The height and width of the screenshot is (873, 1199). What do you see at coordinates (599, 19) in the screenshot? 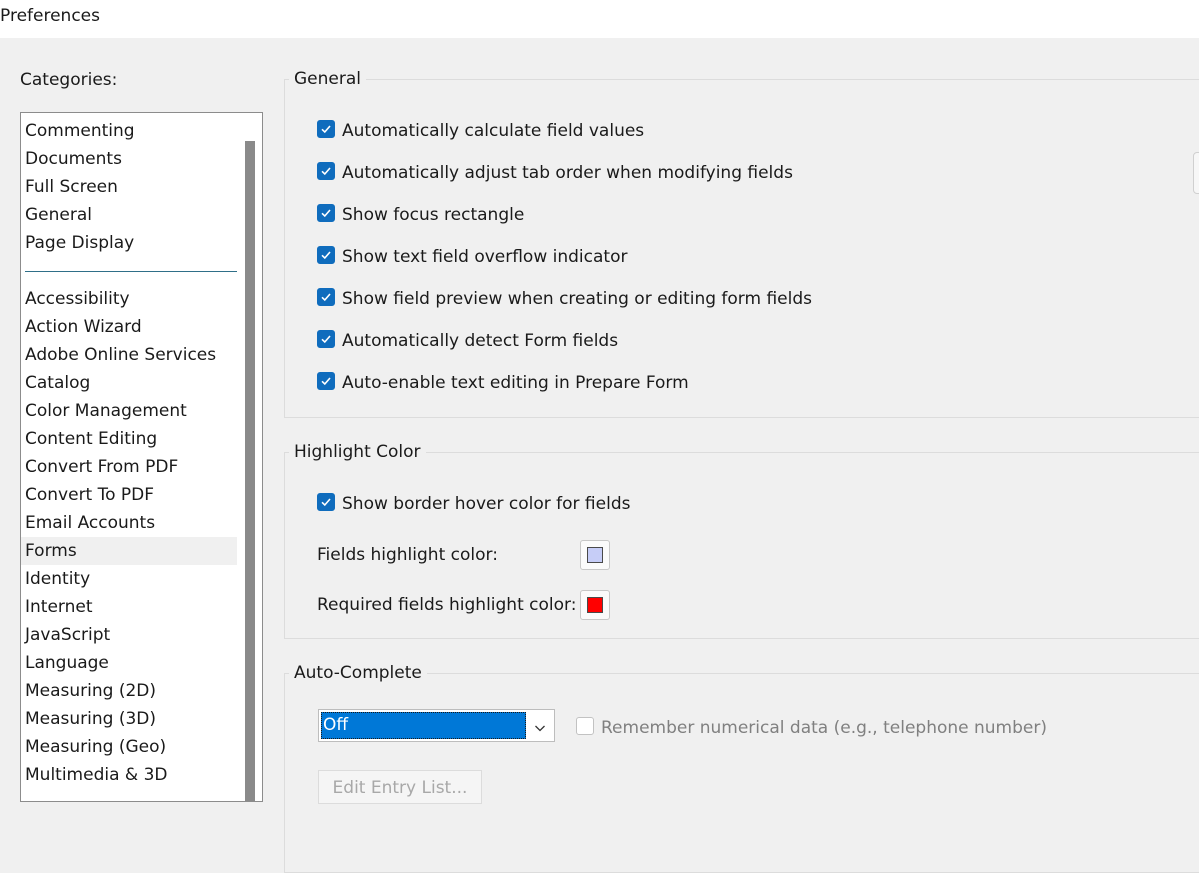
I see `title-bar: Preferences` at bounding box center [599, 19].